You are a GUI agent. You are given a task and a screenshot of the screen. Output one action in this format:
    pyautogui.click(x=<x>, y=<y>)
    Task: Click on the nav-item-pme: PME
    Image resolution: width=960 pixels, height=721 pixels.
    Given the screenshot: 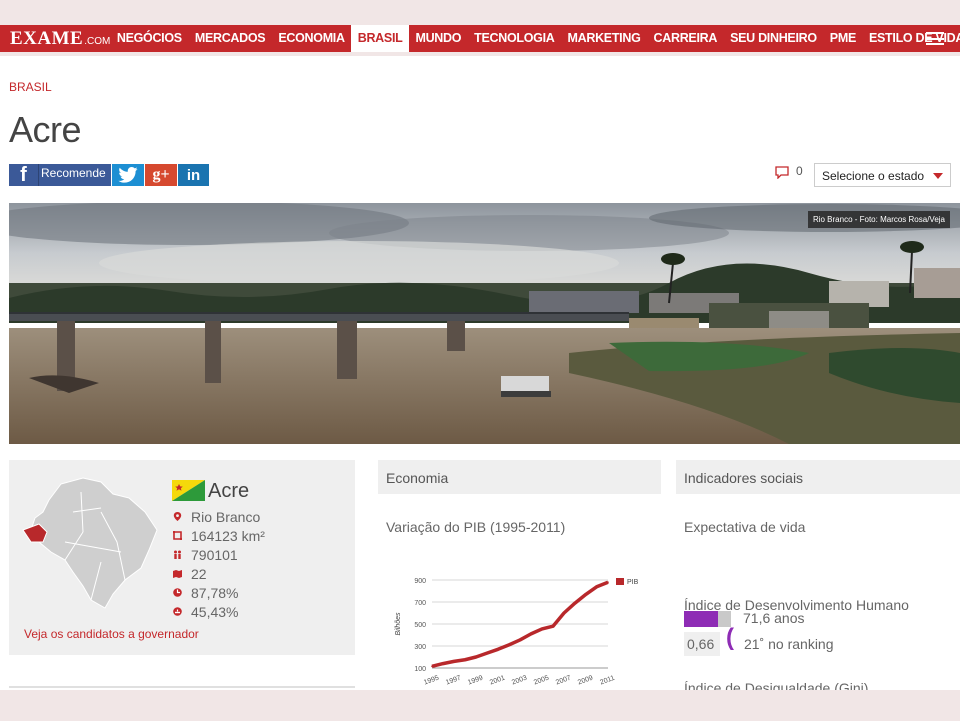 What is the action you would take?
    pyautogui.click(x=842, y=38)
    